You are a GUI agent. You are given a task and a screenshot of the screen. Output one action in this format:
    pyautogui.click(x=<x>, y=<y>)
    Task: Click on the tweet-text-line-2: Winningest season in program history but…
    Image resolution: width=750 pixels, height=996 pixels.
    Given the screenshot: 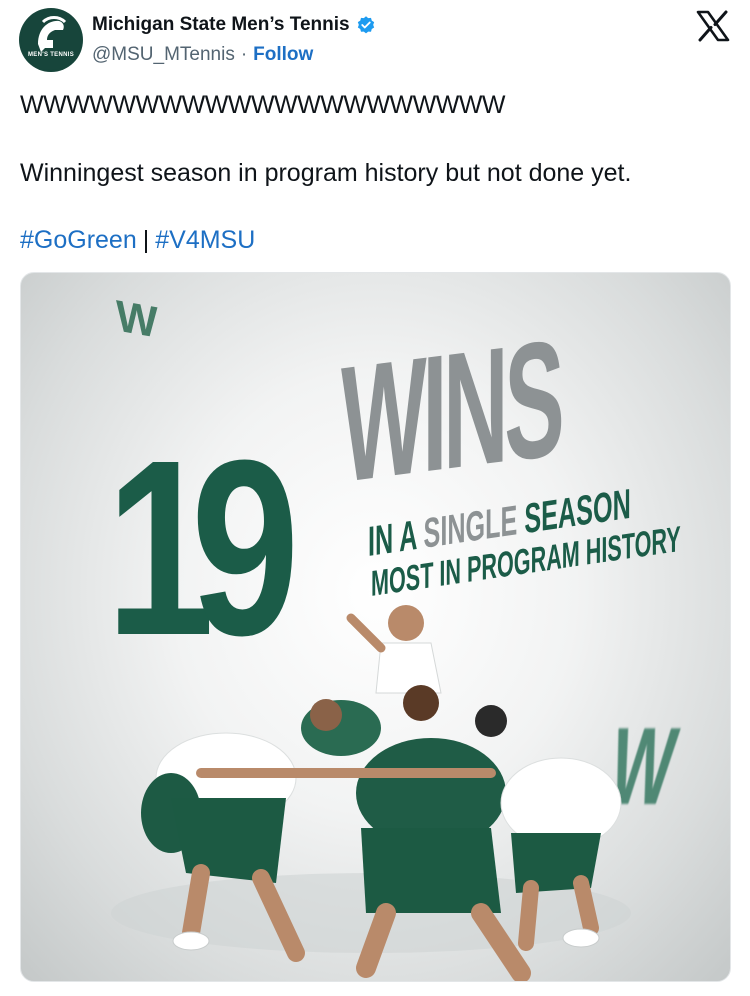 What is the action you would take?
    pyautogui.click(x=326, y=173)
    